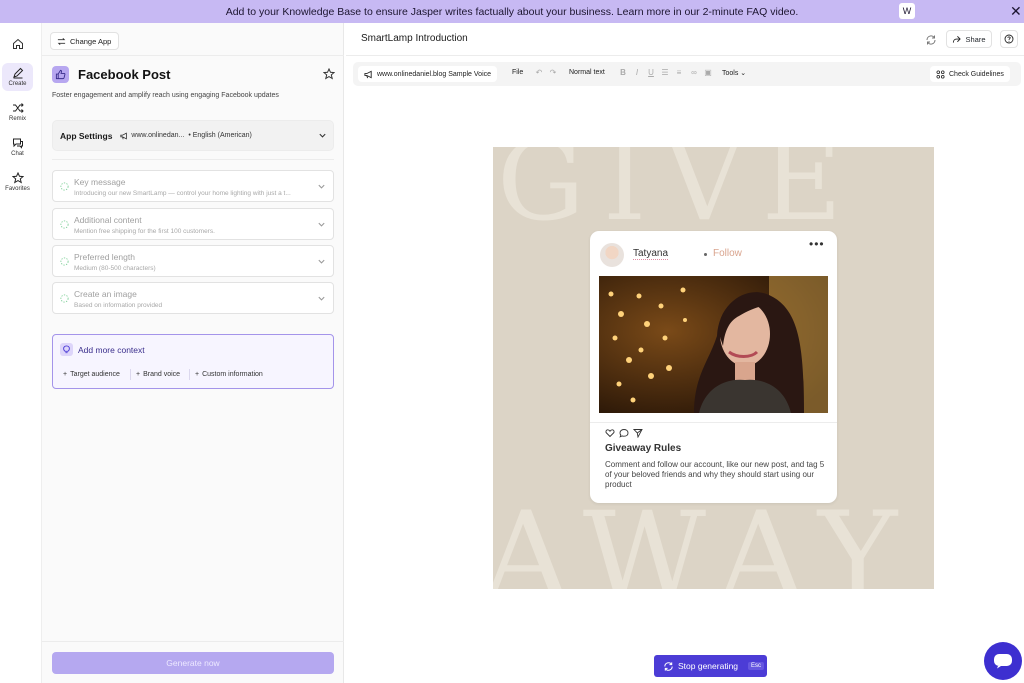 This screenshot has height=683, width=1024. What do you see at coordinates (940, 74) in the screenshot?
I see `guidelines-icon` at bounding box center [940, 74].